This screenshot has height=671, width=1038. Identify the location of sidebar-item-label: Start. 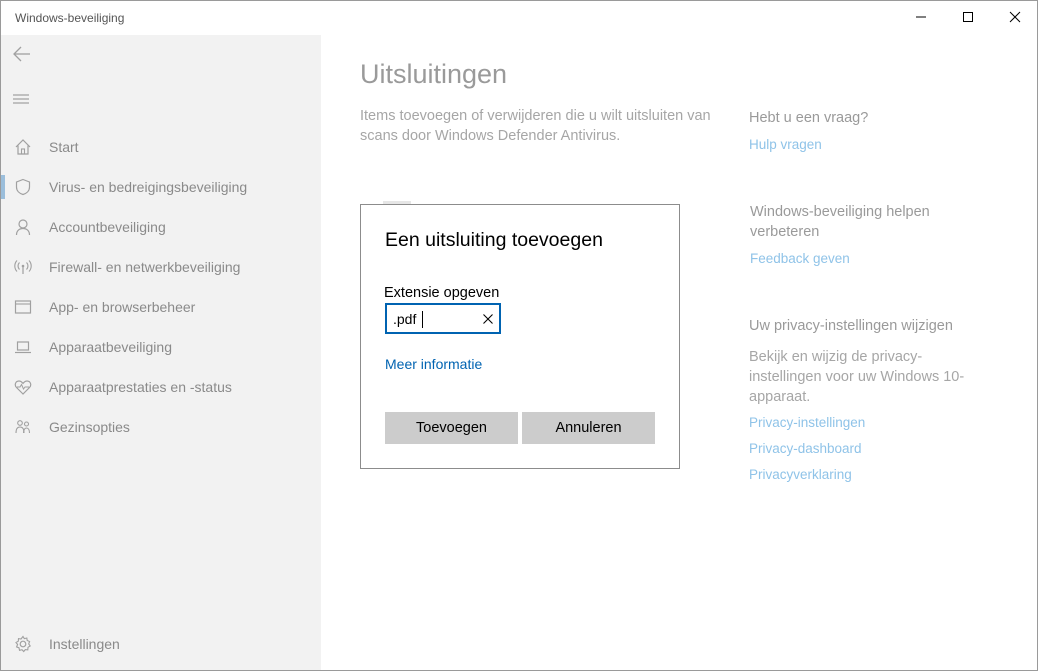
(64, 147).